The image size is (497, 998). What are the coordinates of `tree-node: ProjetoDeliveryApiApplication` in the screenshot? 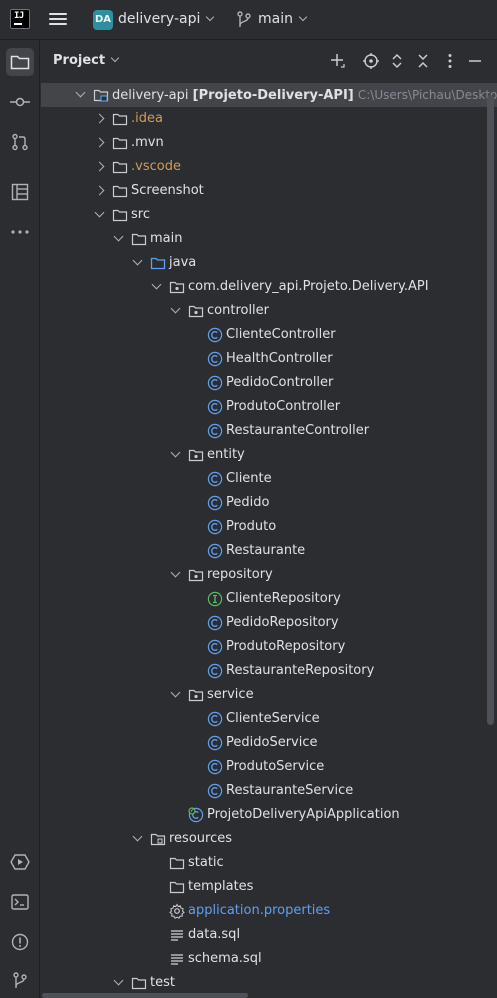 It's located at (269, 815).